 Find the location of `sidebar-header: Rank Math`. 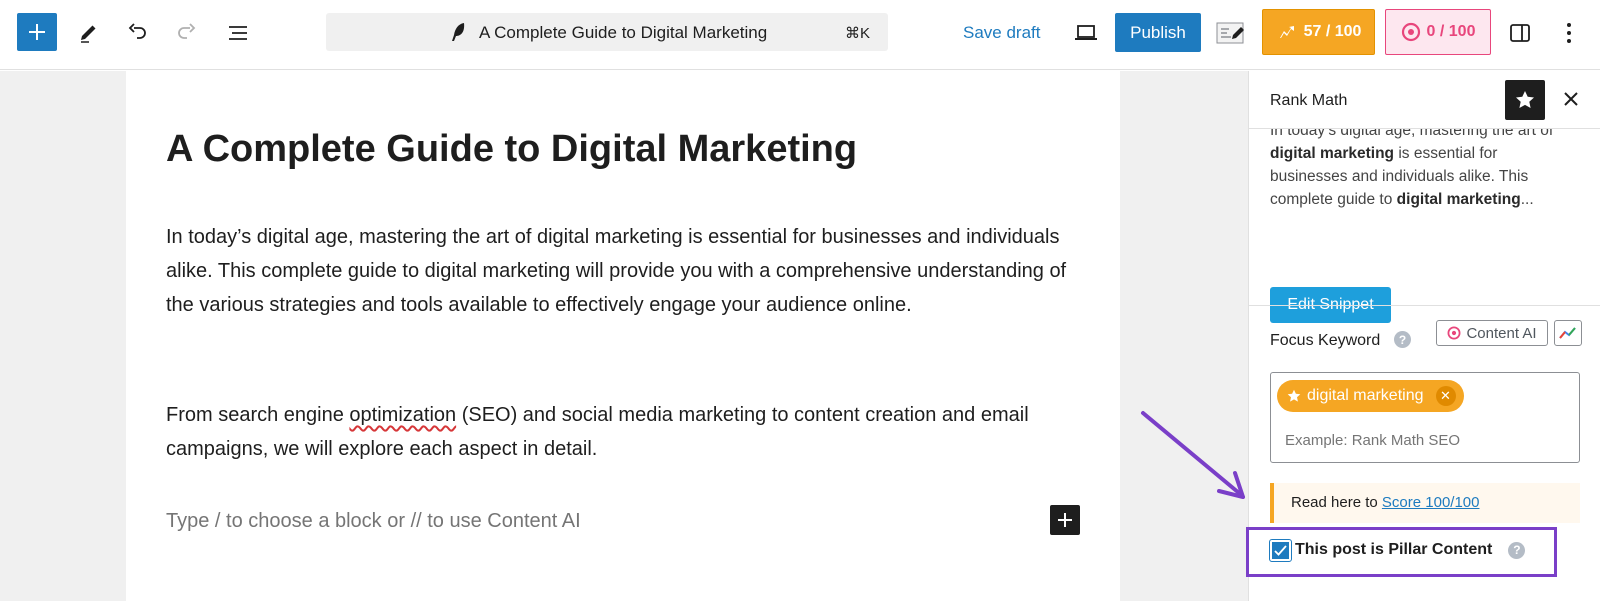

sidebar-header: Rank Math is located at coordinates (1424, 100).